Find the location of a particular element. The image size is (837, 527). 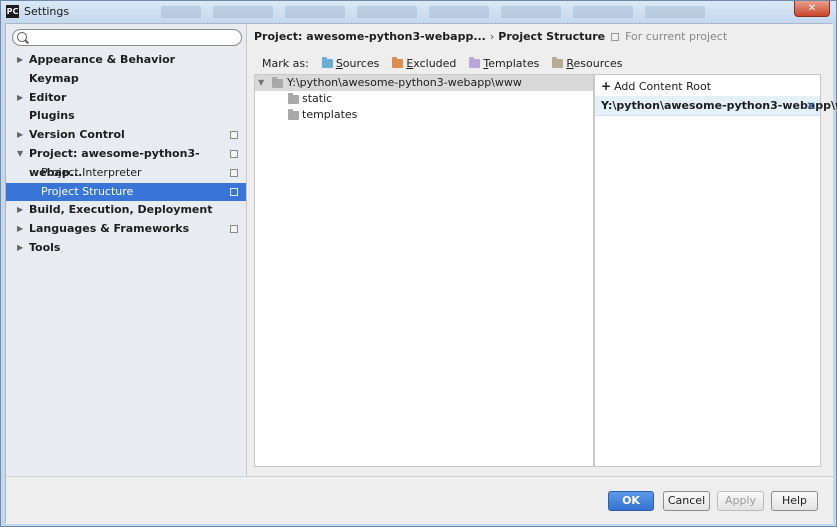

window-title: Settings is located at coordinates (47, 11).